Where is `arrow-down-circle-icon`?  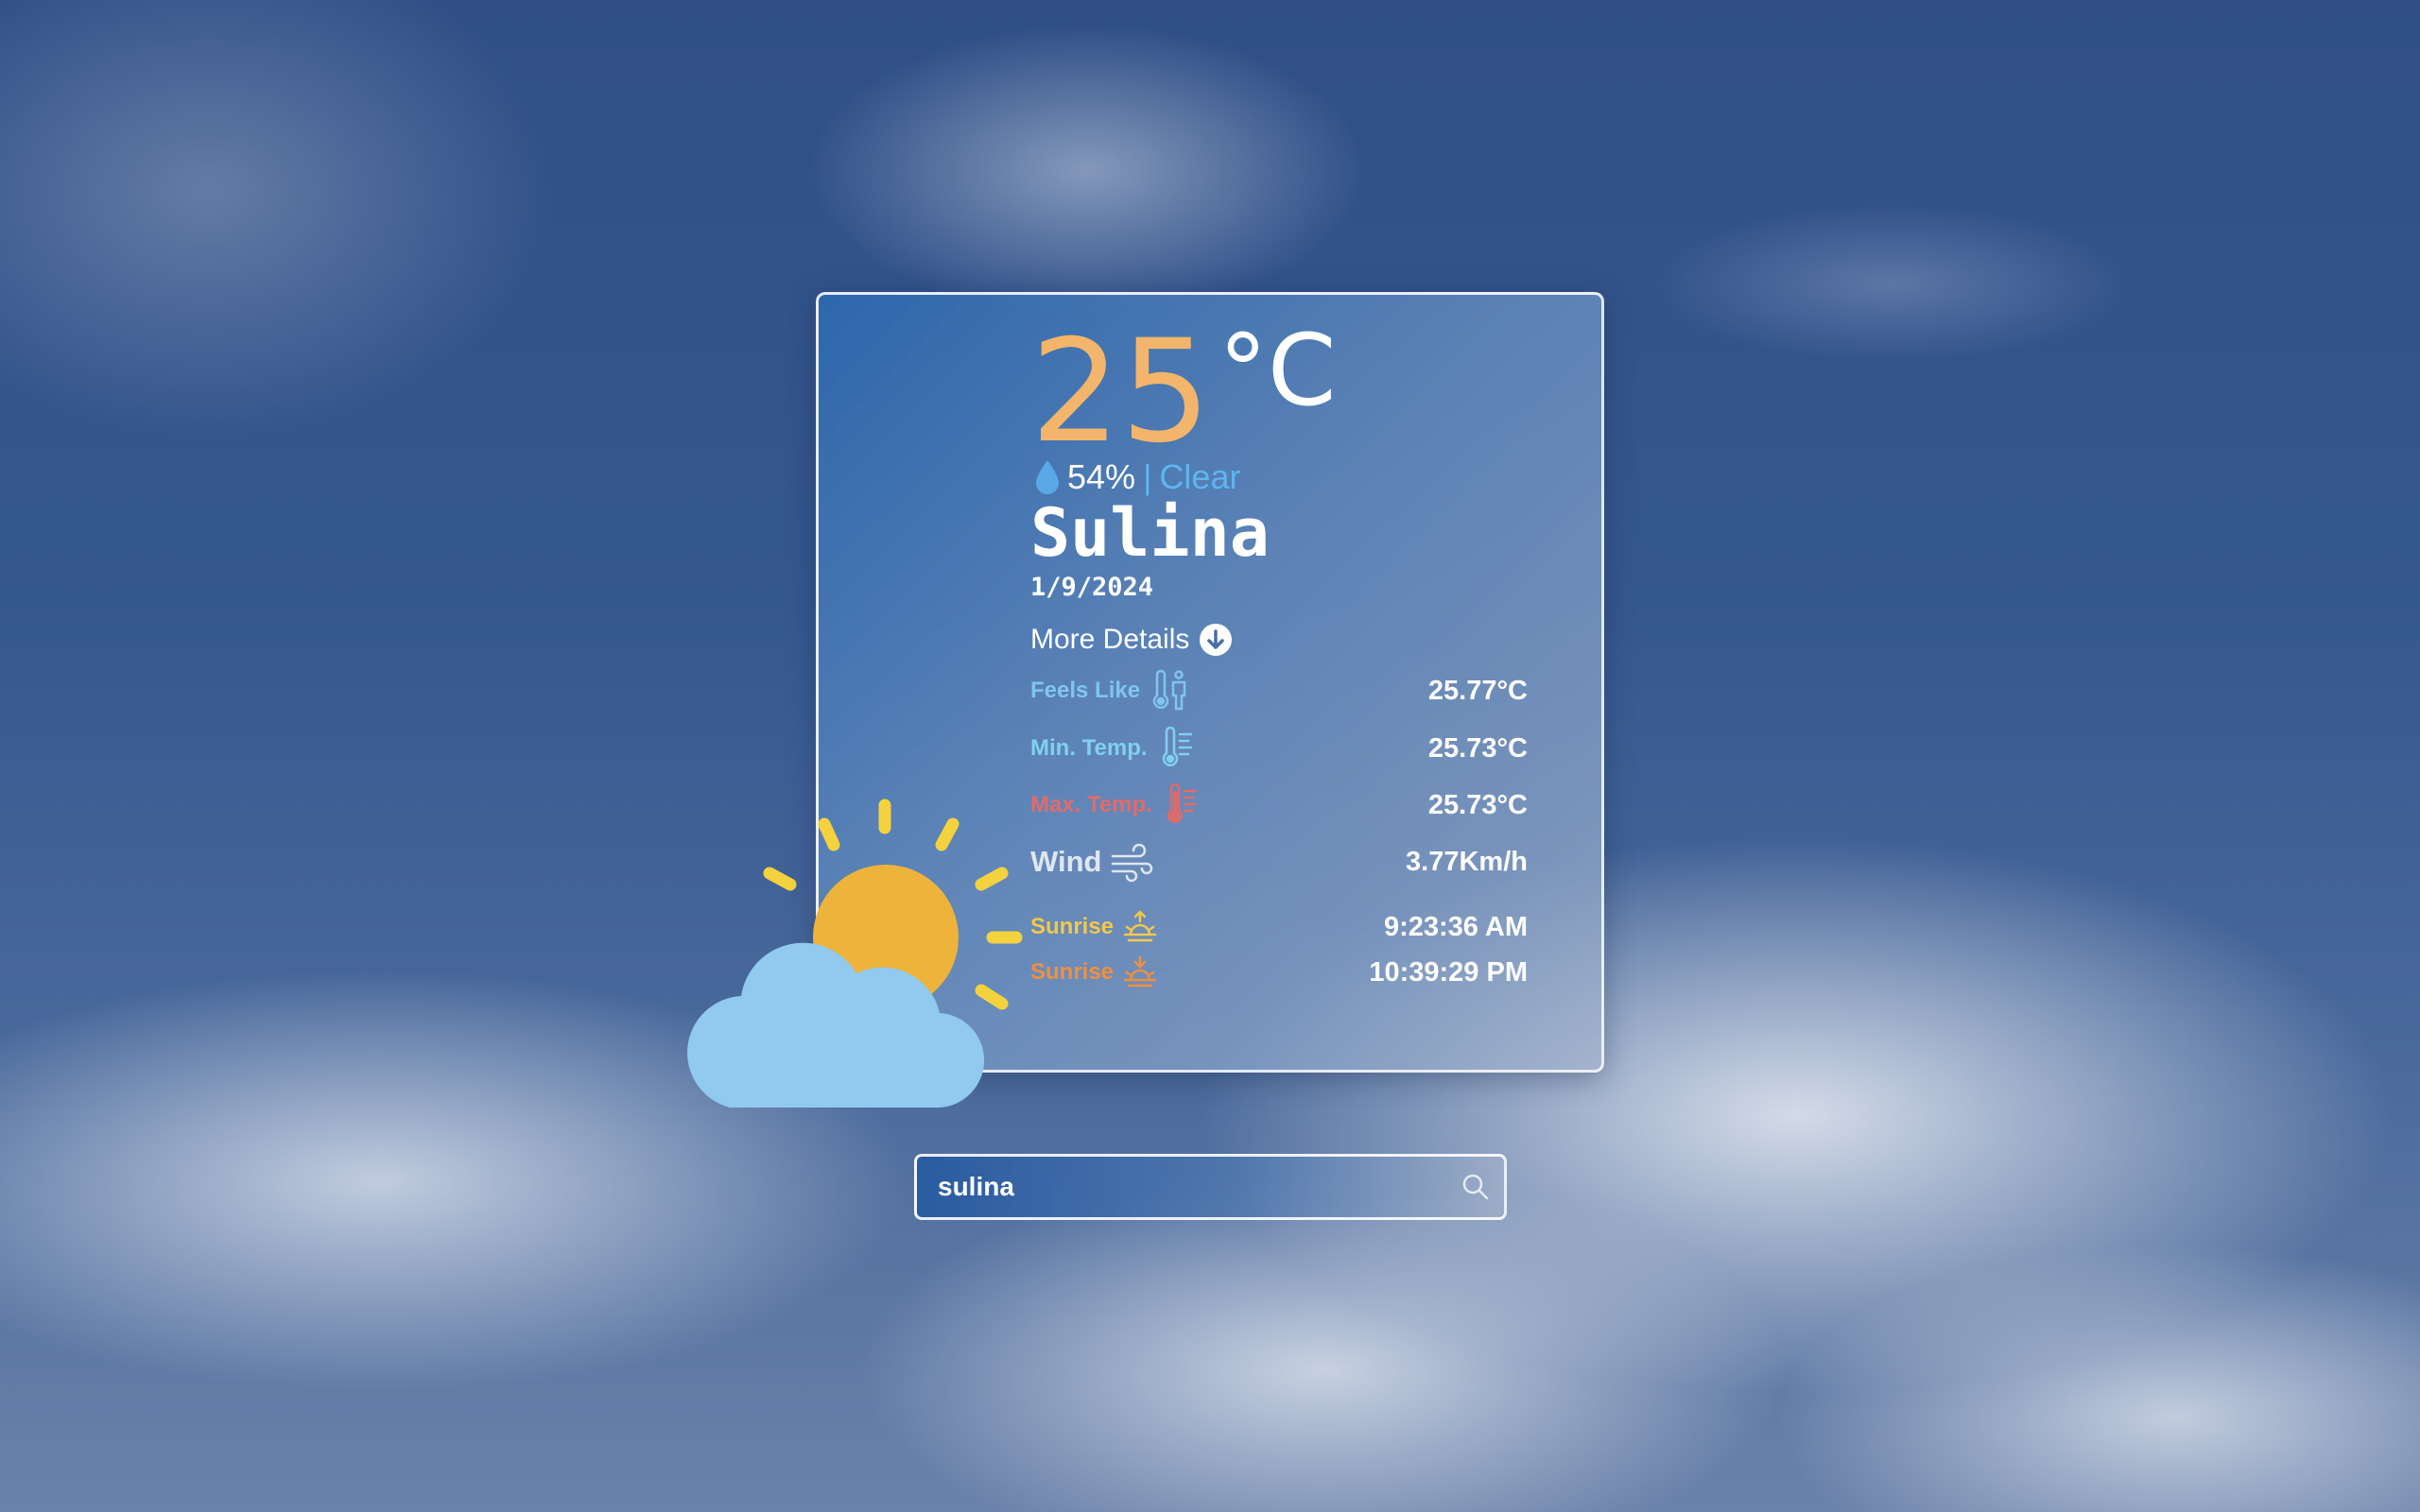
arrow-down-circle-icon is located at coordinates (1217, 640).